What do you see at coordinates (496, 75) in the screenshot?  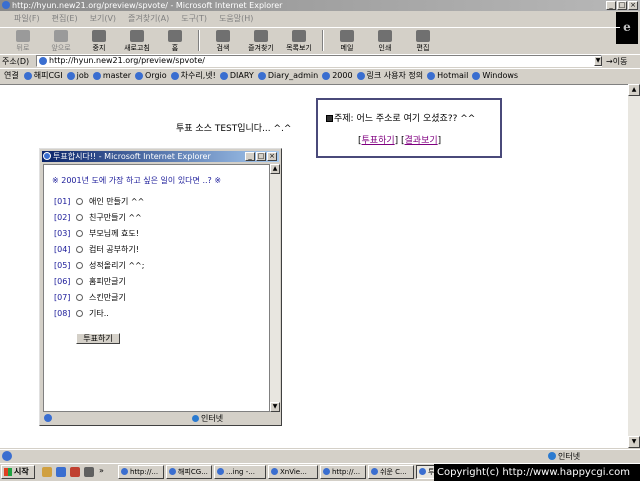 I see `link-item: Windows` at bounding box center [496, 75].